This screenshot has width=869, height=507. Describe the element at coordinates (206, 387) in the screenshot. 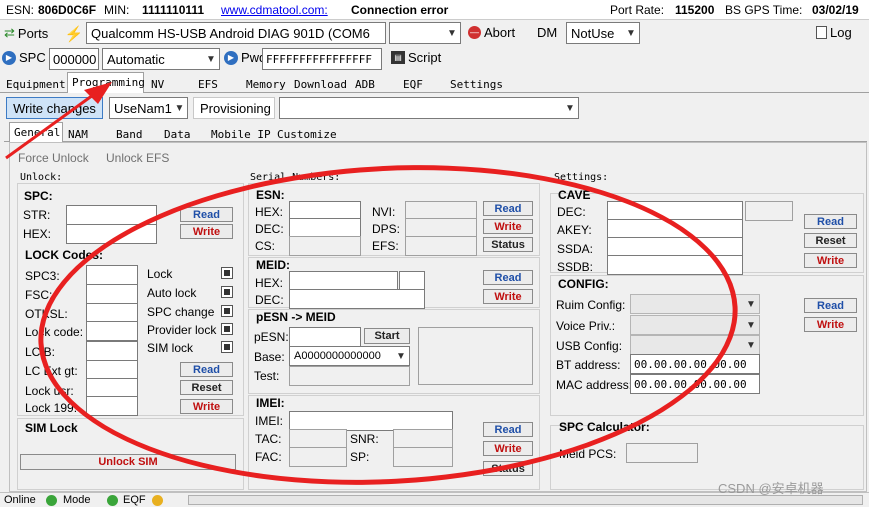

I see `lock-reset-button: Reset` at that location.